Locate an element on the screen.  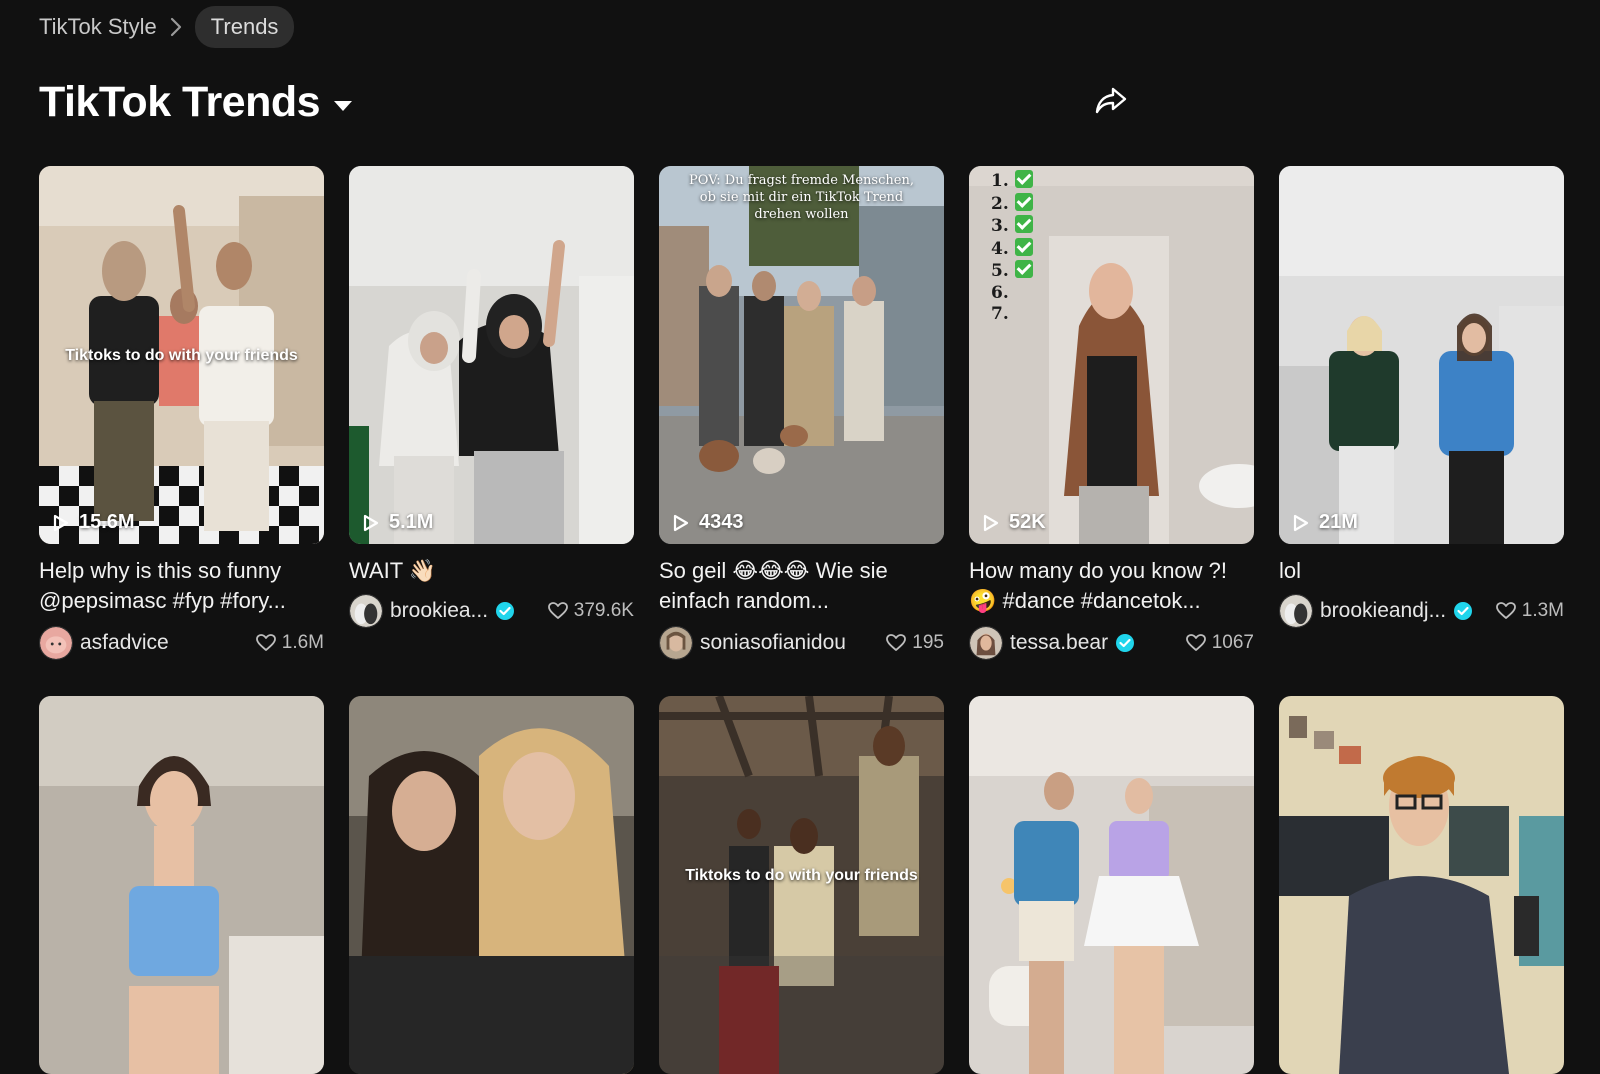
chevron-right-icon is located at coordinates (176, 27).